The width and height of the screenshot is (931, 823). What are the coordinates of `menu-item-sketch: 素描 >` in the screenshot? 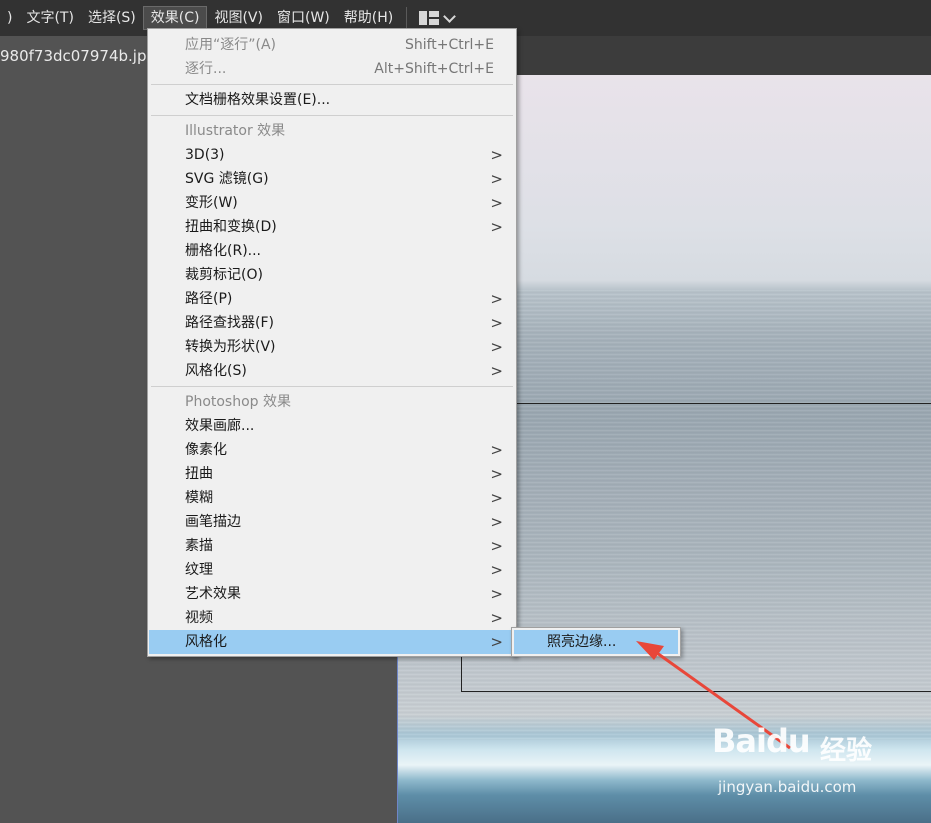 It's located at (332, 546).